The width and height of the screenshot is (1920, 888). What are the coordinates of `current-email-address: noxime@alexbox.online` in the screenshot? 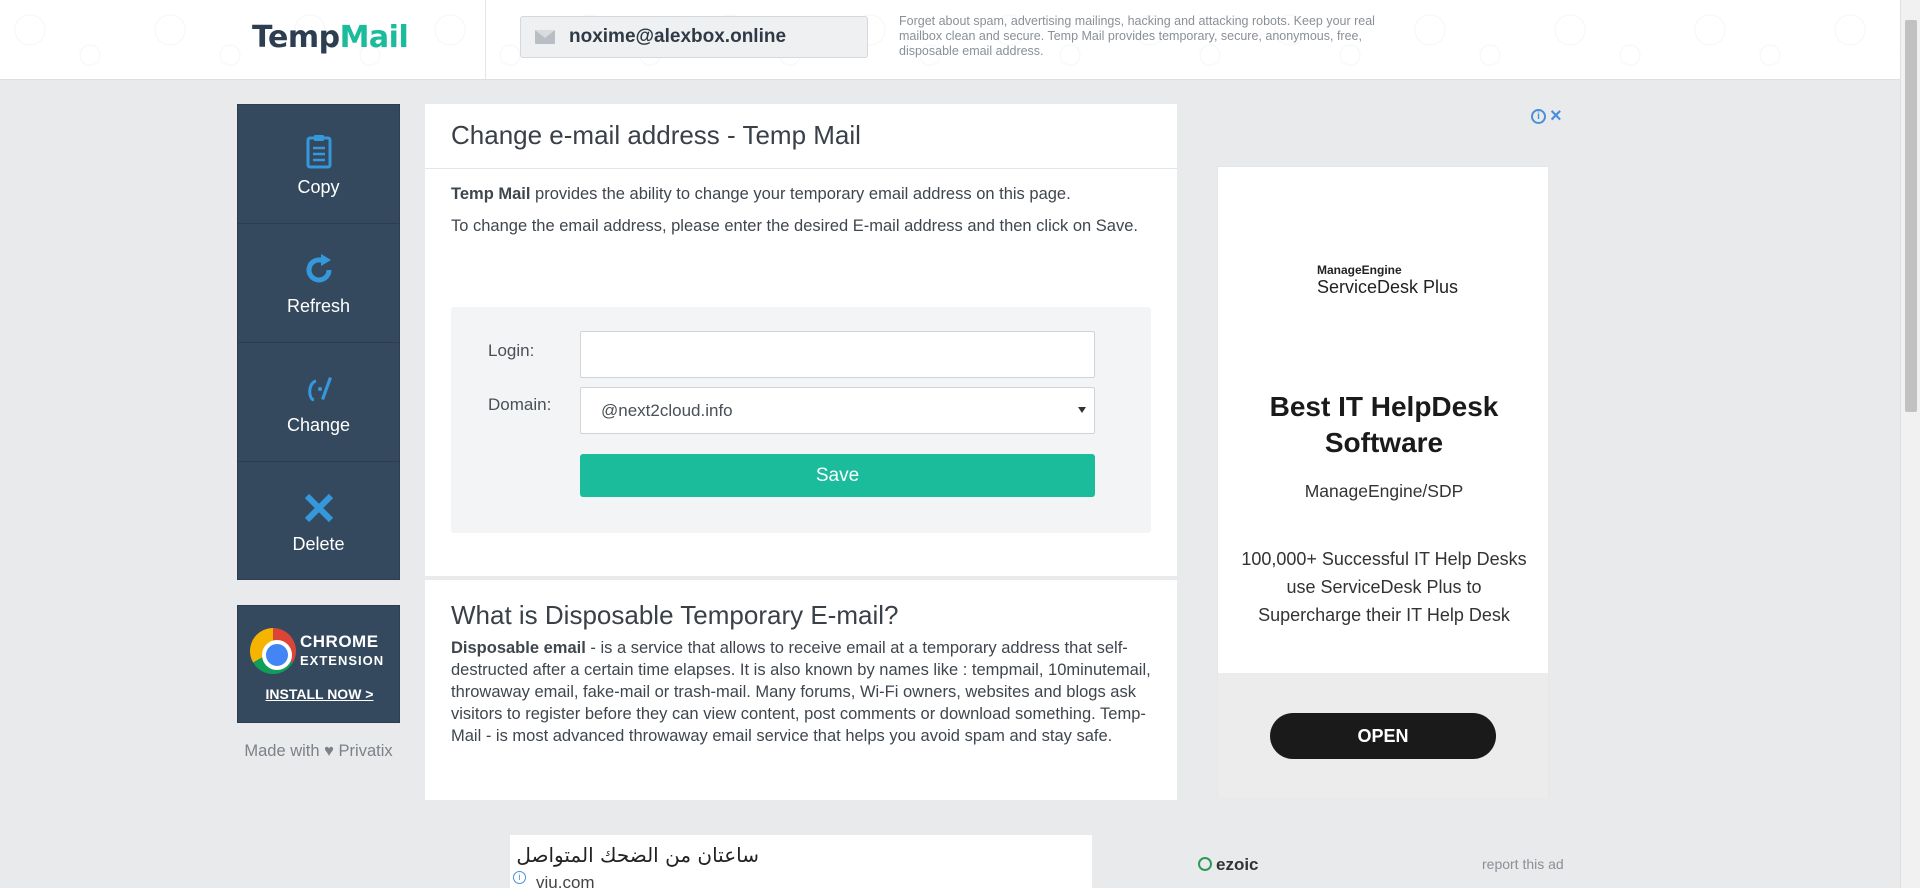 It's located at (677, 37).